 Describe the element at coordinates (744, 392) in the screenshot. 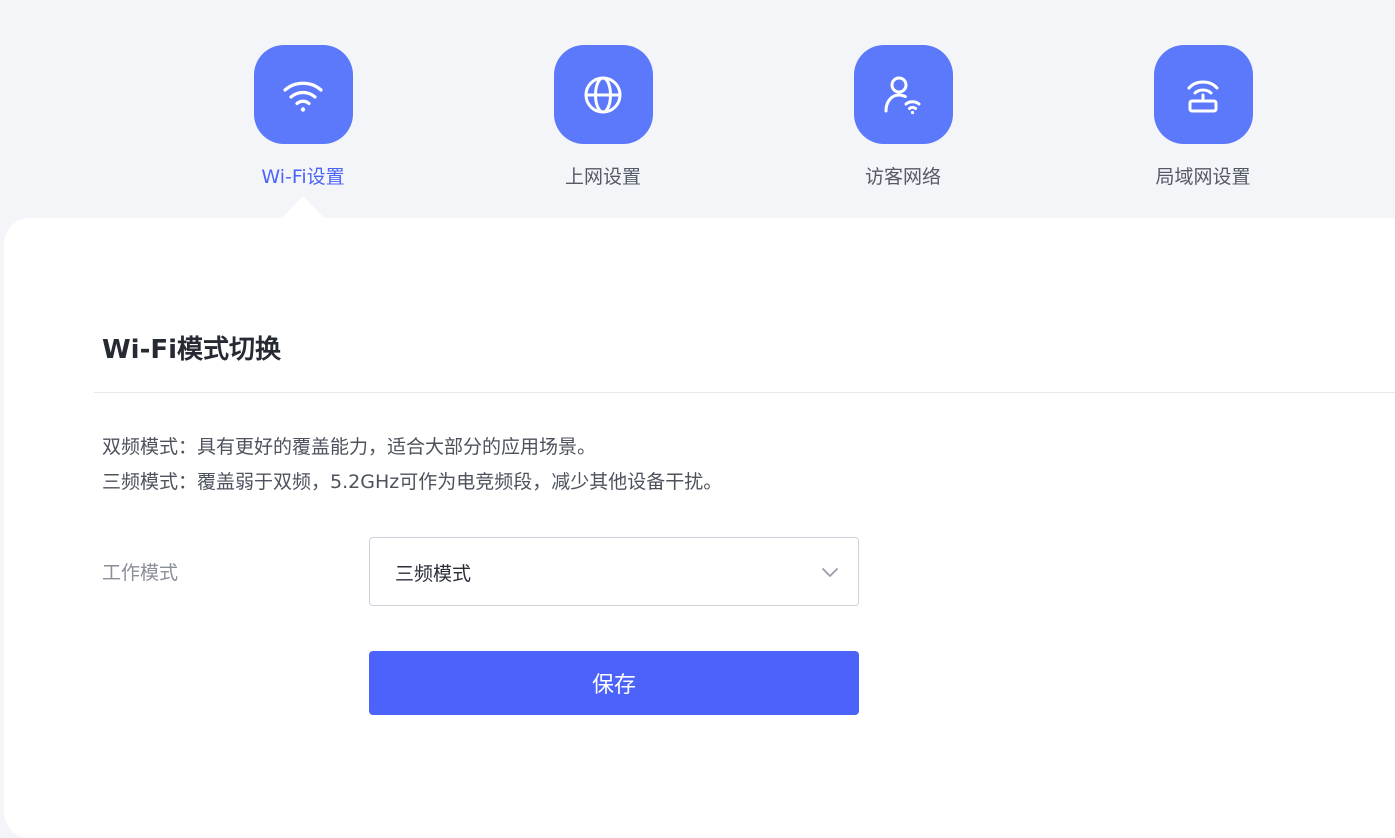

I see `section-divider` at that location.